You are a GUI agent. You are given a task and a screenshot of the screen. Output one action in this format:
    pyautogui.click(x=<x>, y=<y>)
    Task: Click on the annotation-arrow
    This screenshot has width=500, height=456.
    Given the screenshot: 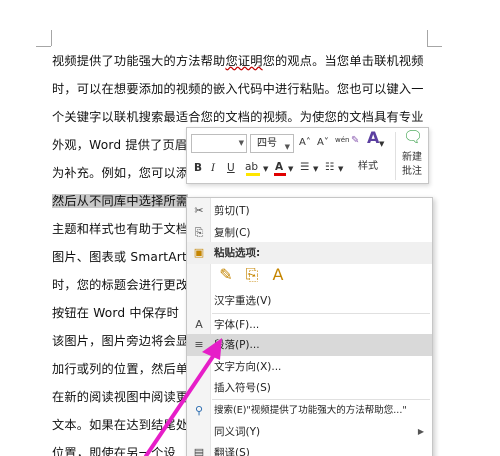 What is the action you would take?
    pyautogui.click(x=183, y=397)
    